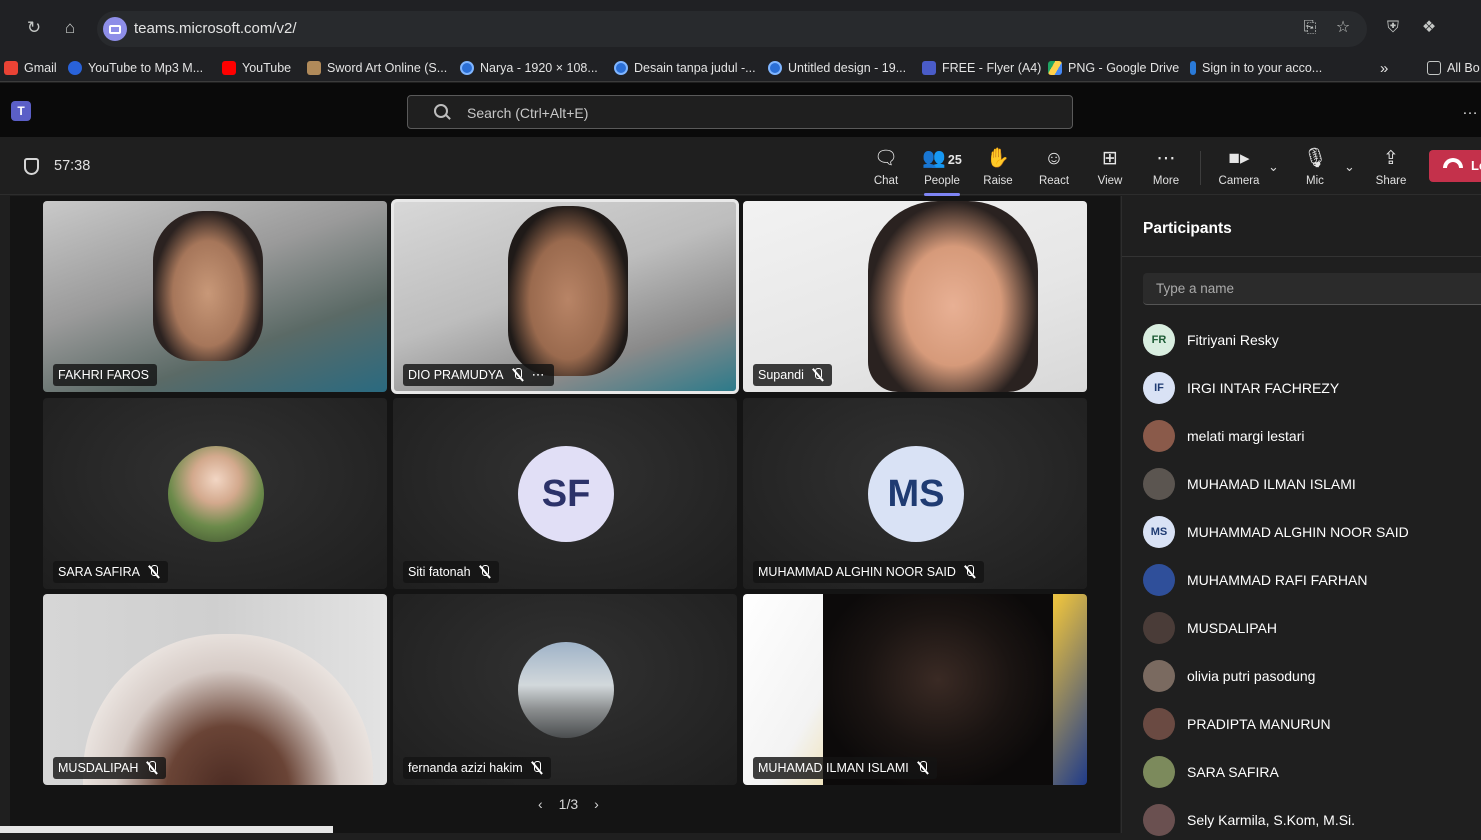  What do you see at coordinates (565, 493) in the screenshot?
I see `video-tile-siti-fatonah: SF Siti fatonah` at bounding box center [565, 493].